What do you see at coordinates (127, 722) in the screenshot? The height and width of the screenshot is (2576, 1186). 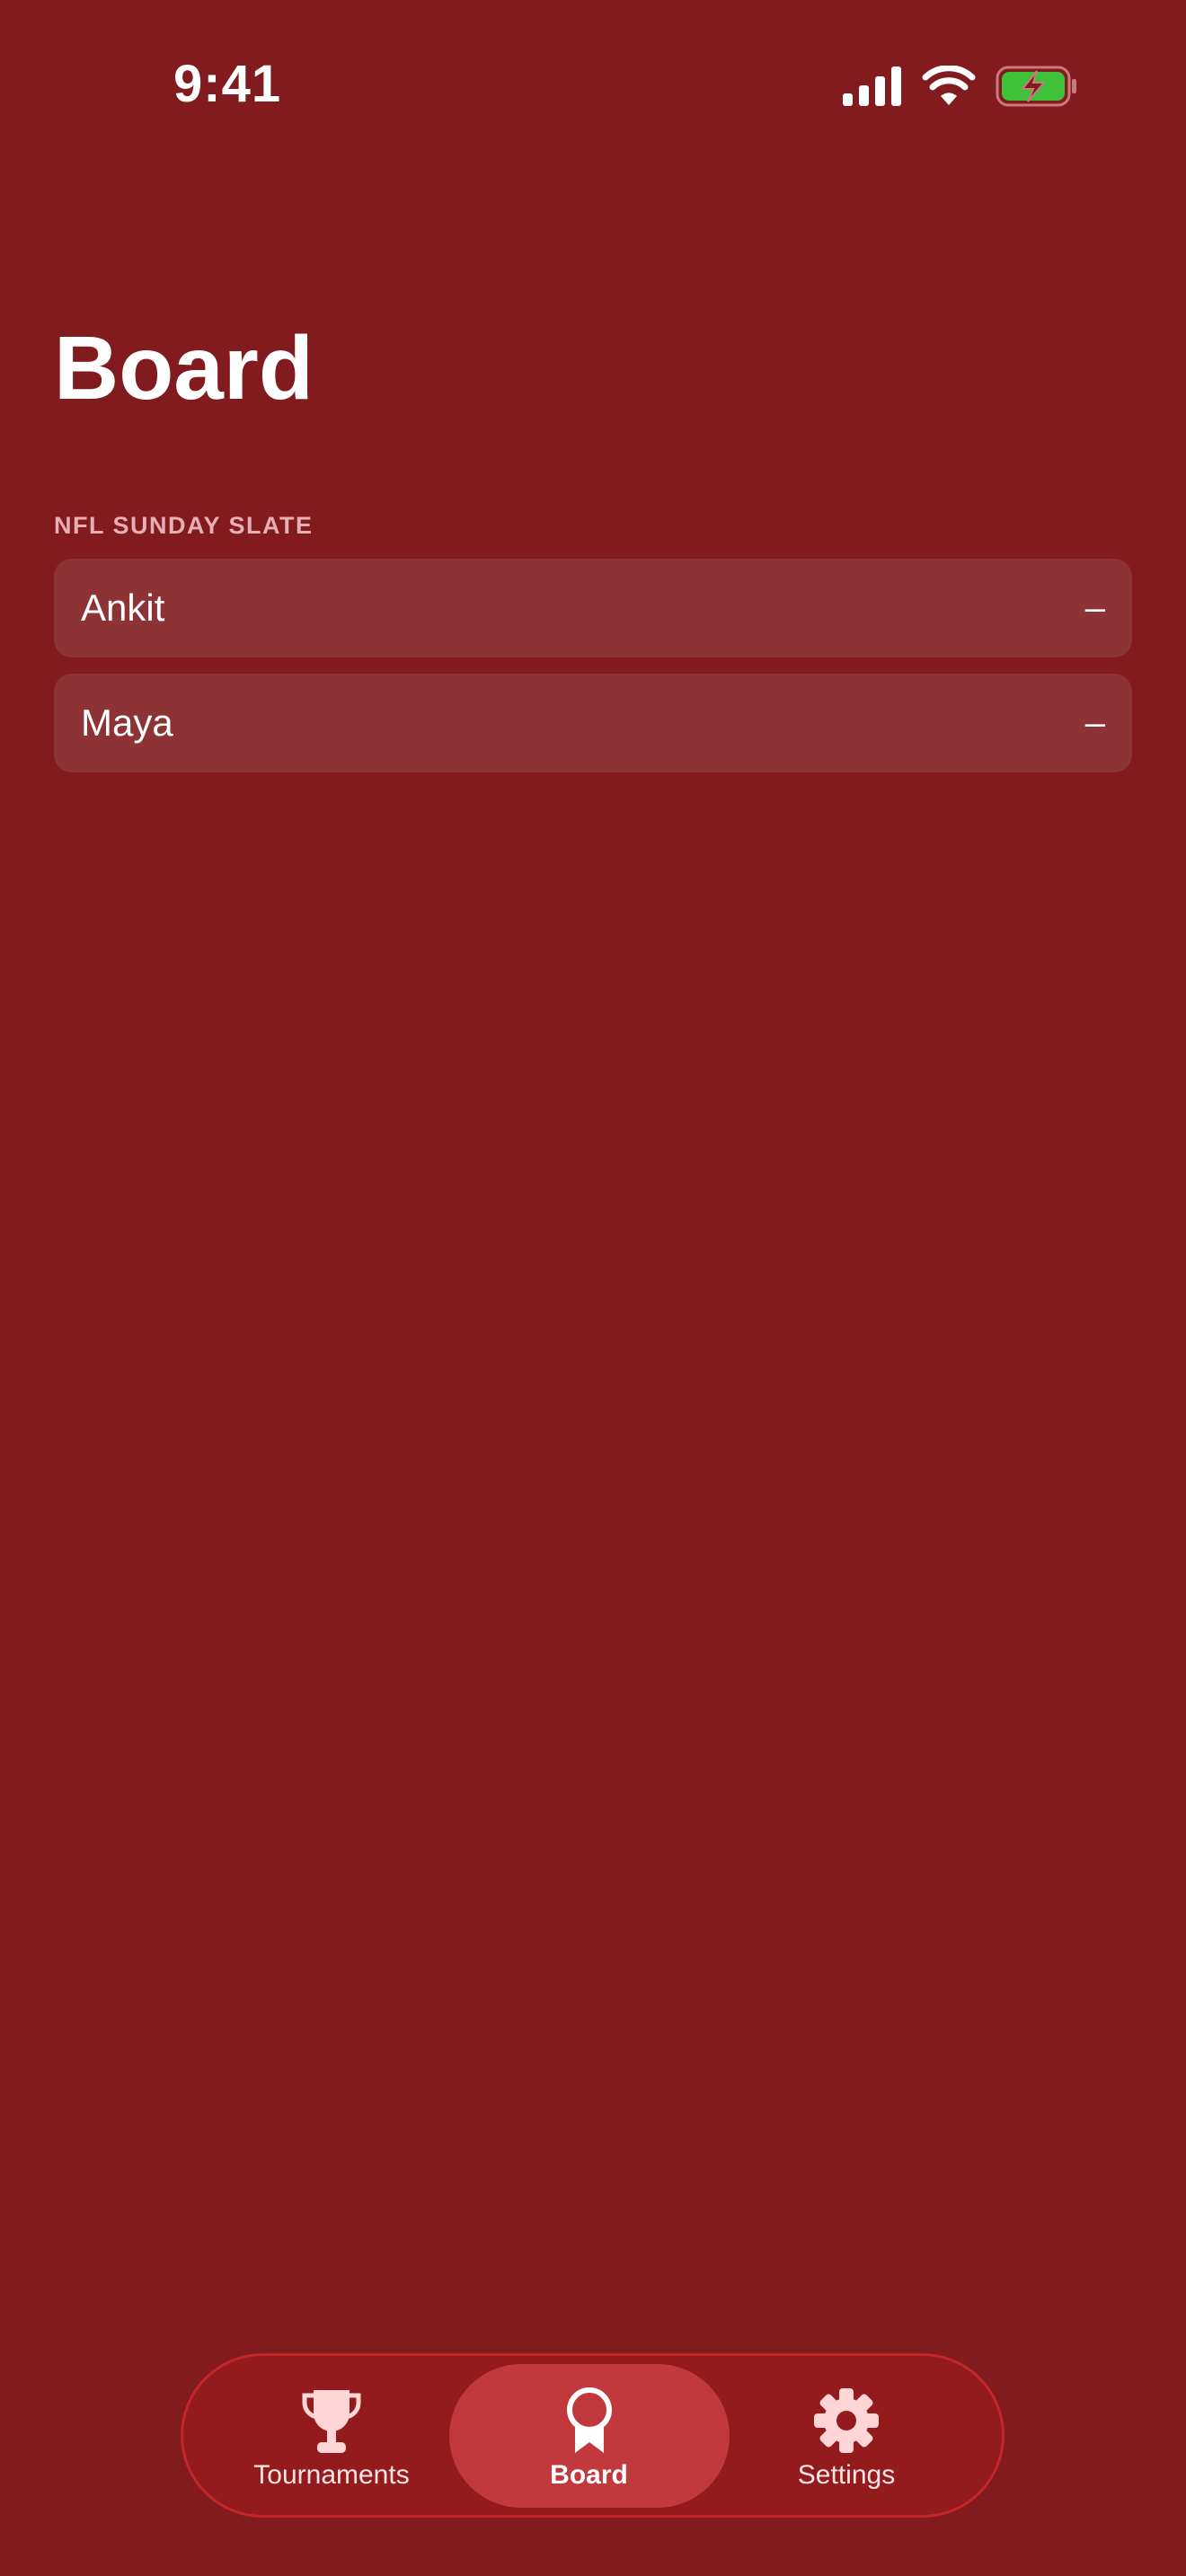 I see `player-name: Maya` at bounding box center [127, 722].